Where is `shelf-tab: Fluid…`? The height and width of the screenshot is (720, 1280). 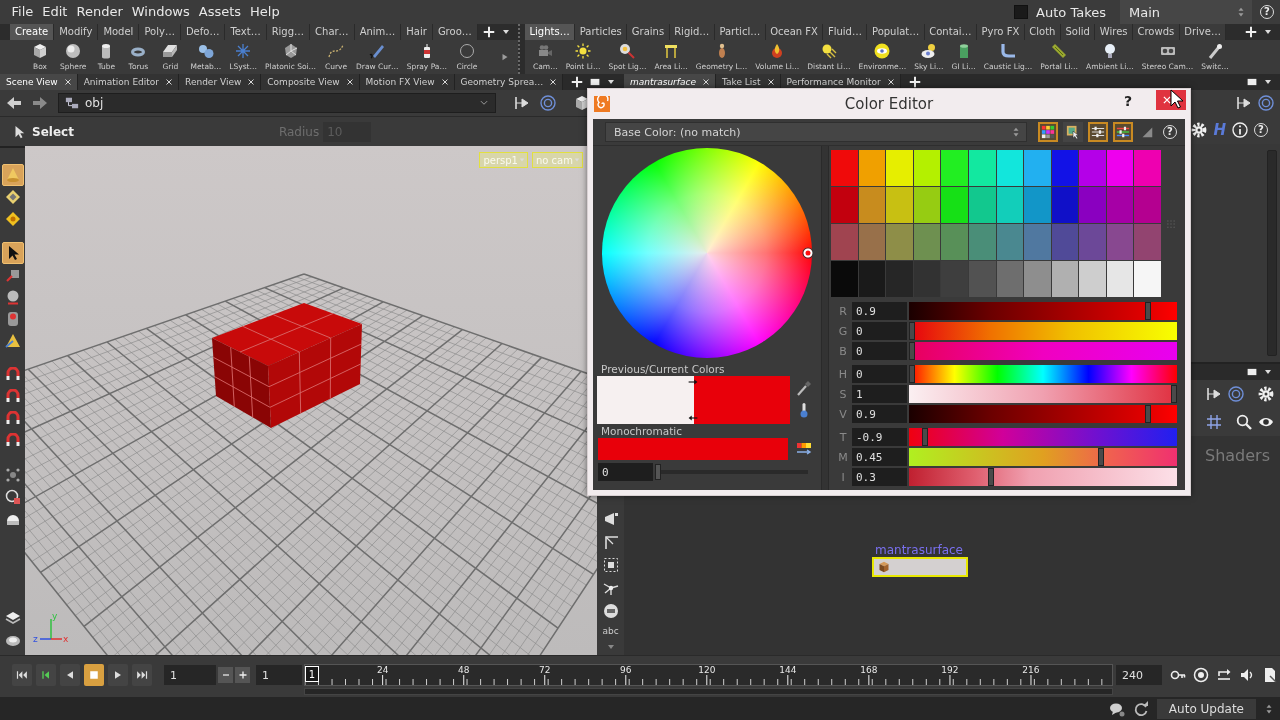
shelf-tab: Fluid… is located at coordinates (845, 32).